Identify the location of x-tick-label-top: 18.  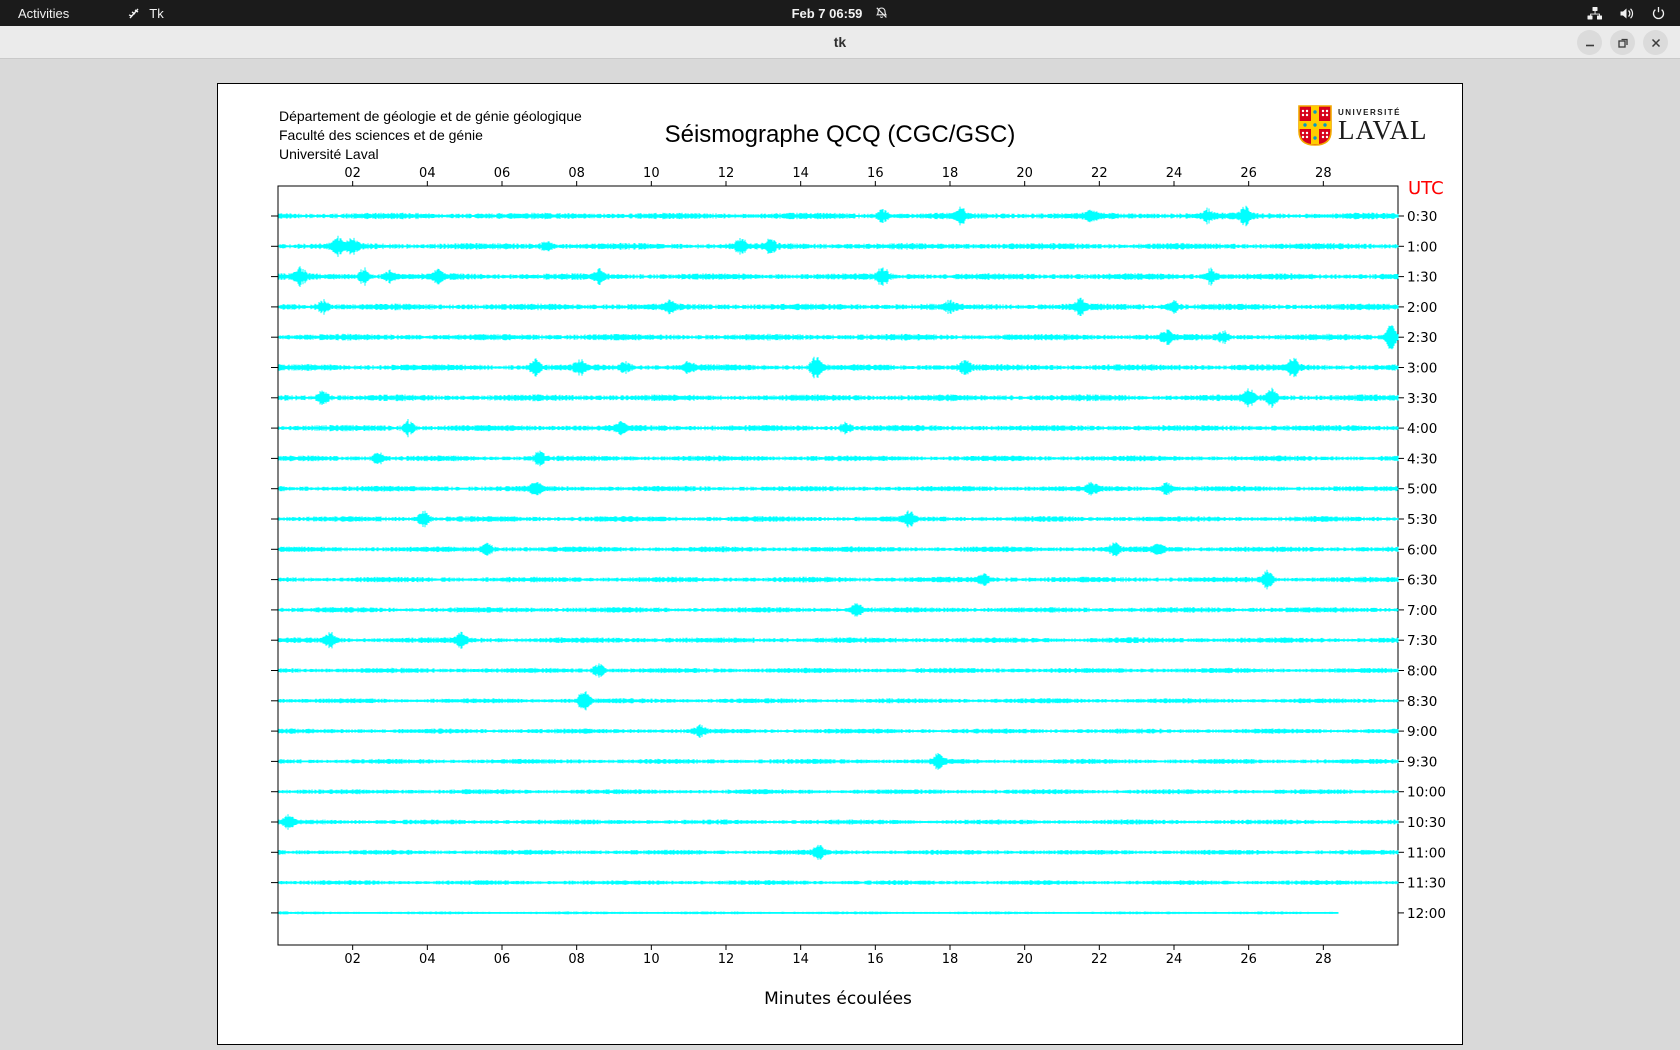
(950, 173).